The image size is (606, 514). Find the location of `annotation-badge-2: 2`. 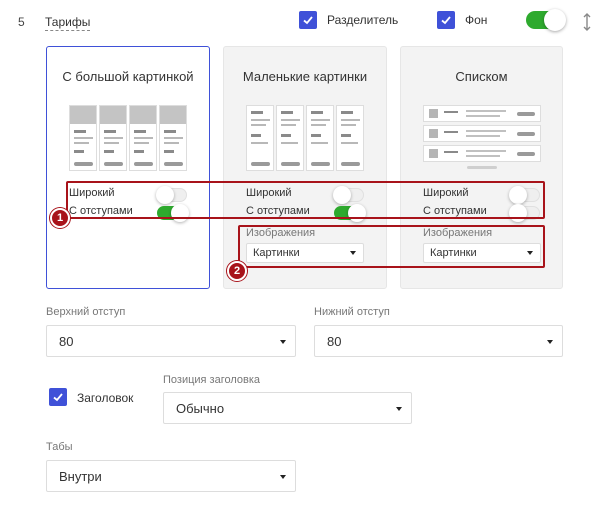

annotation-badge-2: 2 is located at coordinates (237, 271).